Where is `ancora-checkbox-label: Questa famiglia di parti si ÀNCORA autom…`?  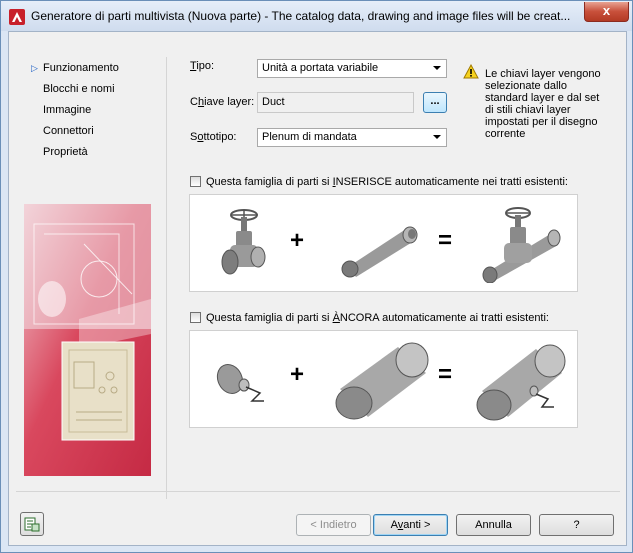
ancora-checkbox-label: Questa famiglia di parti si ÀNCORA autom… is located at coordinates (377, 318).